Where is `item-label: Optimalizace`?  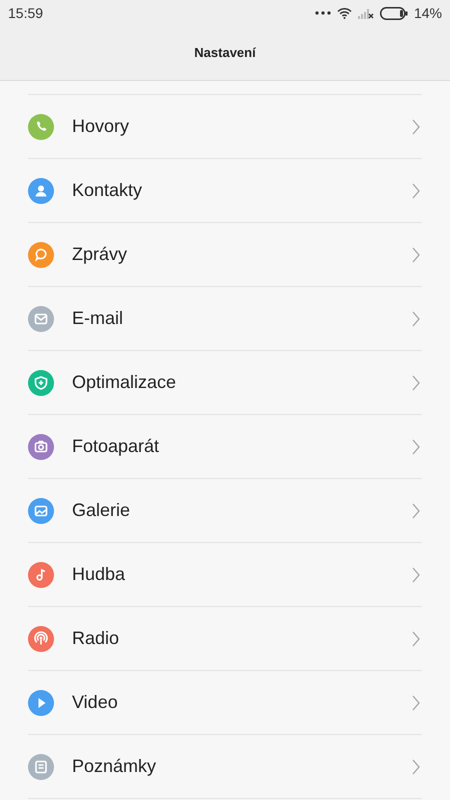
item-label: Optimalizace is located at coordinates (125, 382).